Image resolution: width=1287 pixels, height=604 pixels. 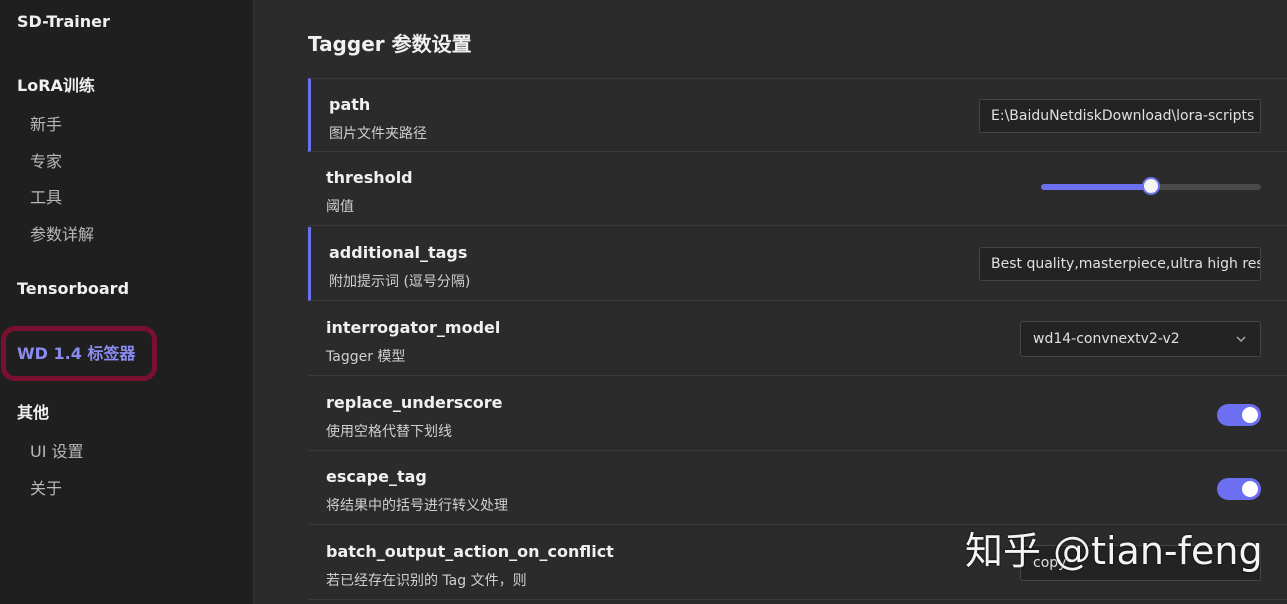 What do you see at coordinates (56, 84) in the screenshot?
I see `sidebar-section-lora: LoRA训练` at bounding box center [56, 84].